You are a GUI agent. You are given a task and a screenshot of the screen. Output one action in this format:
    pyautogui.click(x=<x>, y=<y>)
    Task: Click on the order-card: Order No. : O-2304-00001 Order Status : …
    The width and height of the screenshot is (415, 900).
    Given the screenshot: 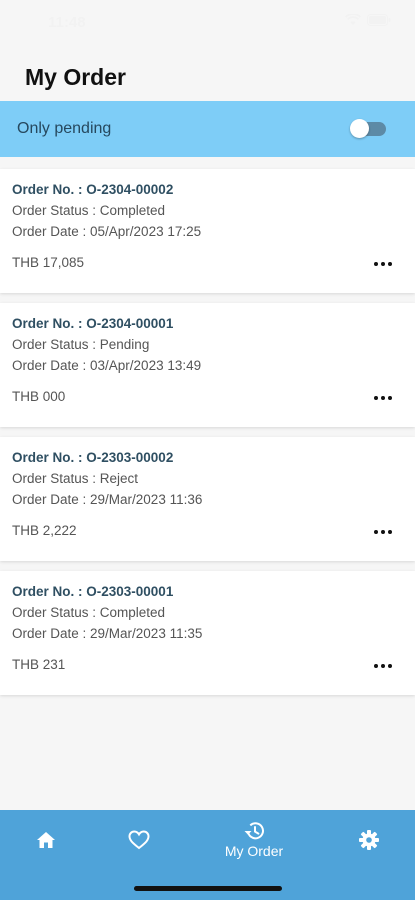 What is the action you would take?
    pyautogui.click(x=207, y=365)
    